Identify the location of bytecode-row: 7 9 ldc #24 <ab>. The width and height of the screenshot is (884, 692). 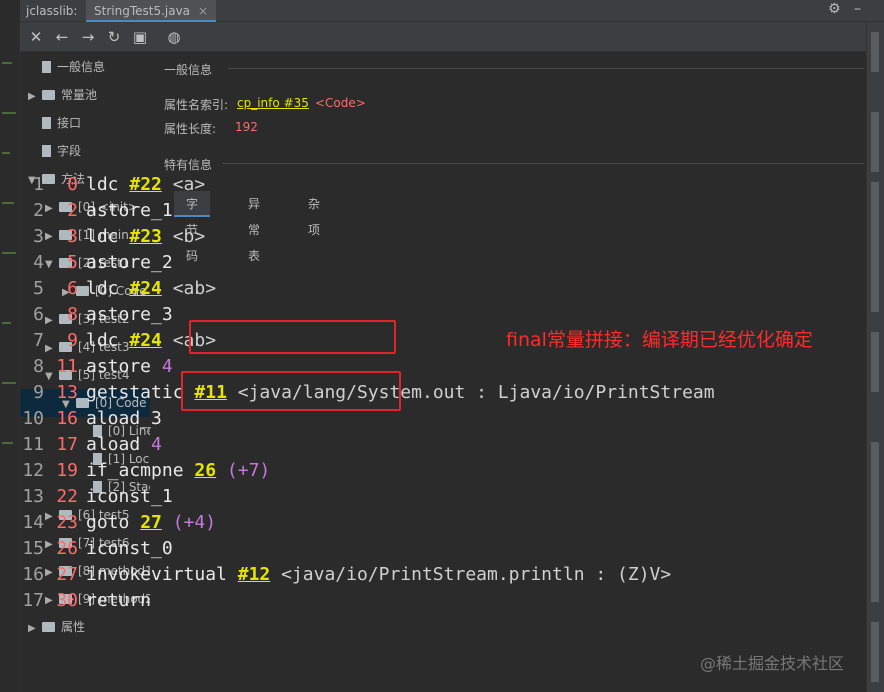
(118, 341).